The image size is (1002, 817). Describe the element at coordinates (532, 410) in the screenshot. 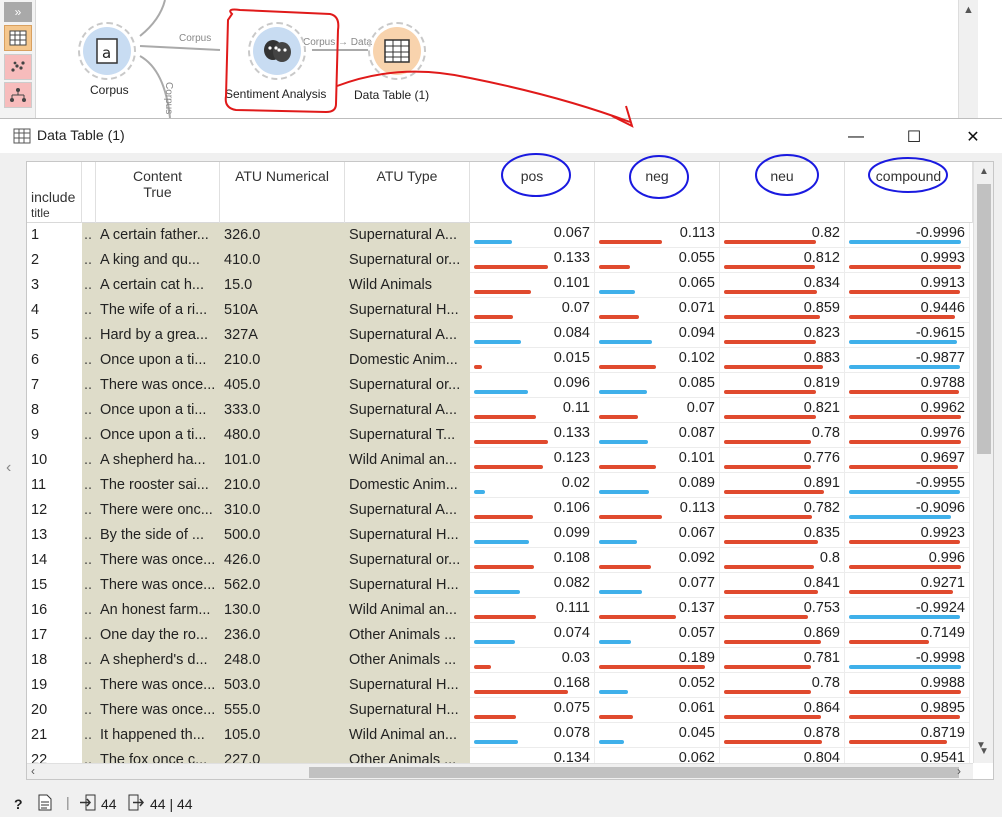

I see `pos-cell: 0.11` at that location.